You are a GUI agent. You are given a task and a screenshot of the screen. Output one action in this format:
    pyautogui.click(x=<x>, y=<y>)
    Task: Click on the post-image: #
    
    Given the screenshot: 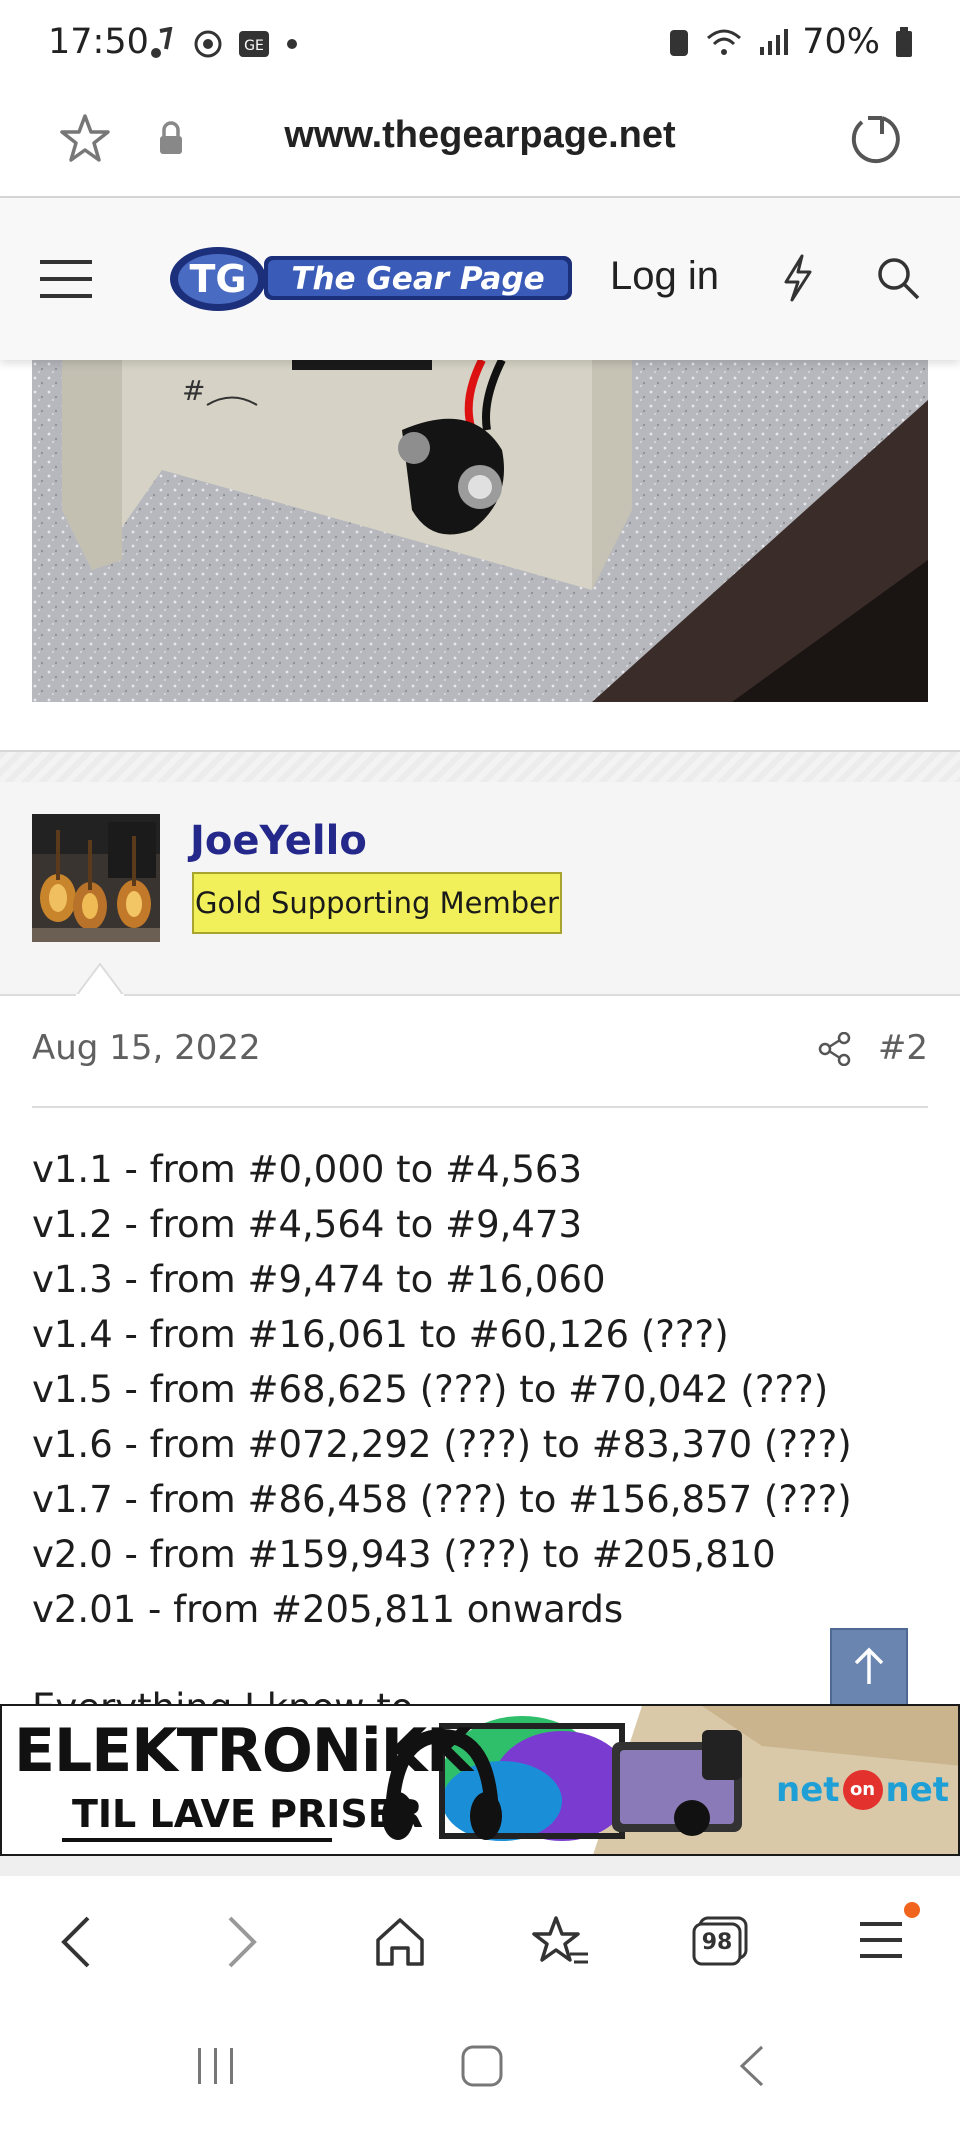 What is the action you would take?
    pyautogui.click(x=480, y=531)
    